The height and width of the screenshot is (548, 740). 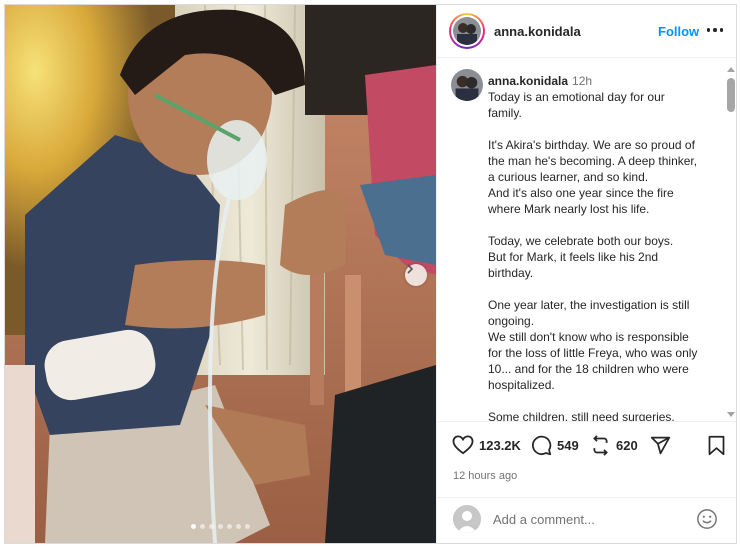 I want to click on caption-line: Today, we celebrate both our boys., so click(x=581, y=241).